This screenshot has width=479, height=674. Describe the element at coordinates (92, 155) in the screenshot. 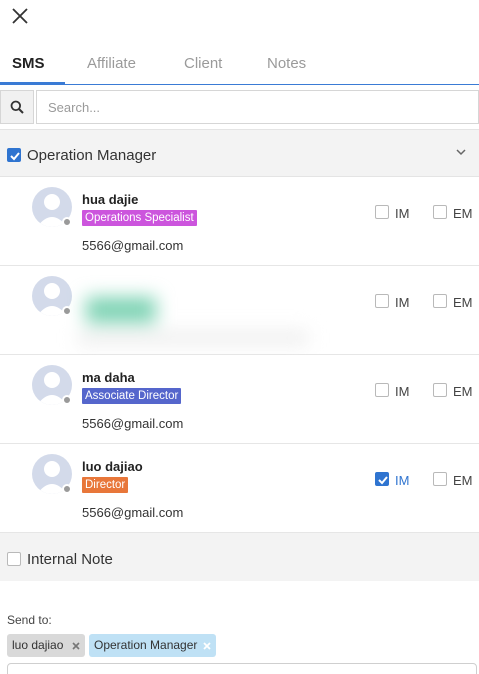

I see `group-label: Operation Manager` at that location.